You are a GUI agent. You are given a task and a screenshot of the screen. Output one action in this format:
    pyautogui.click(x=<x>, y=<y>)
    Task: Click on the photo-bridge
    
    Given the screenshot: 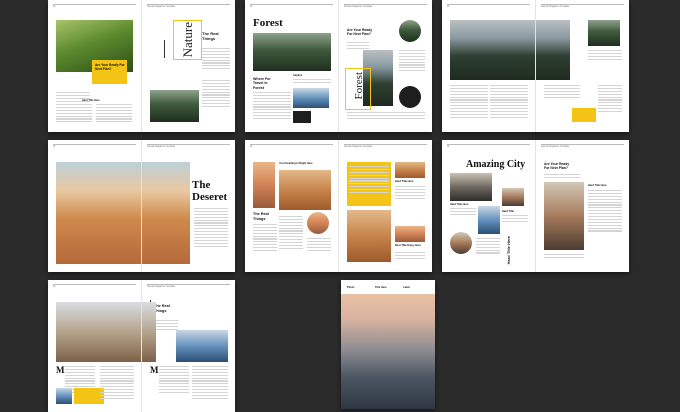 What is the action you would take?
    pyautogui.click(x=174, y=106)
    